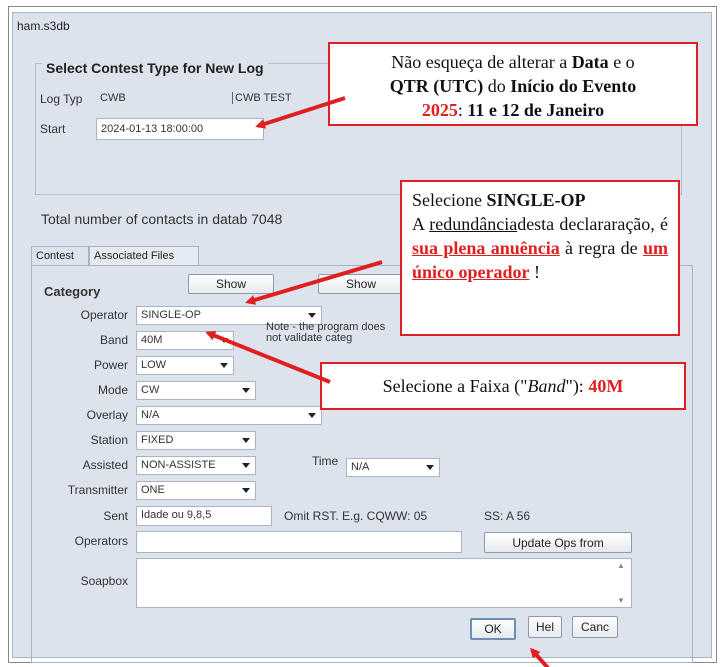 The image size is (723, 667). I want to click on time-label: Time, so click(325, 461).